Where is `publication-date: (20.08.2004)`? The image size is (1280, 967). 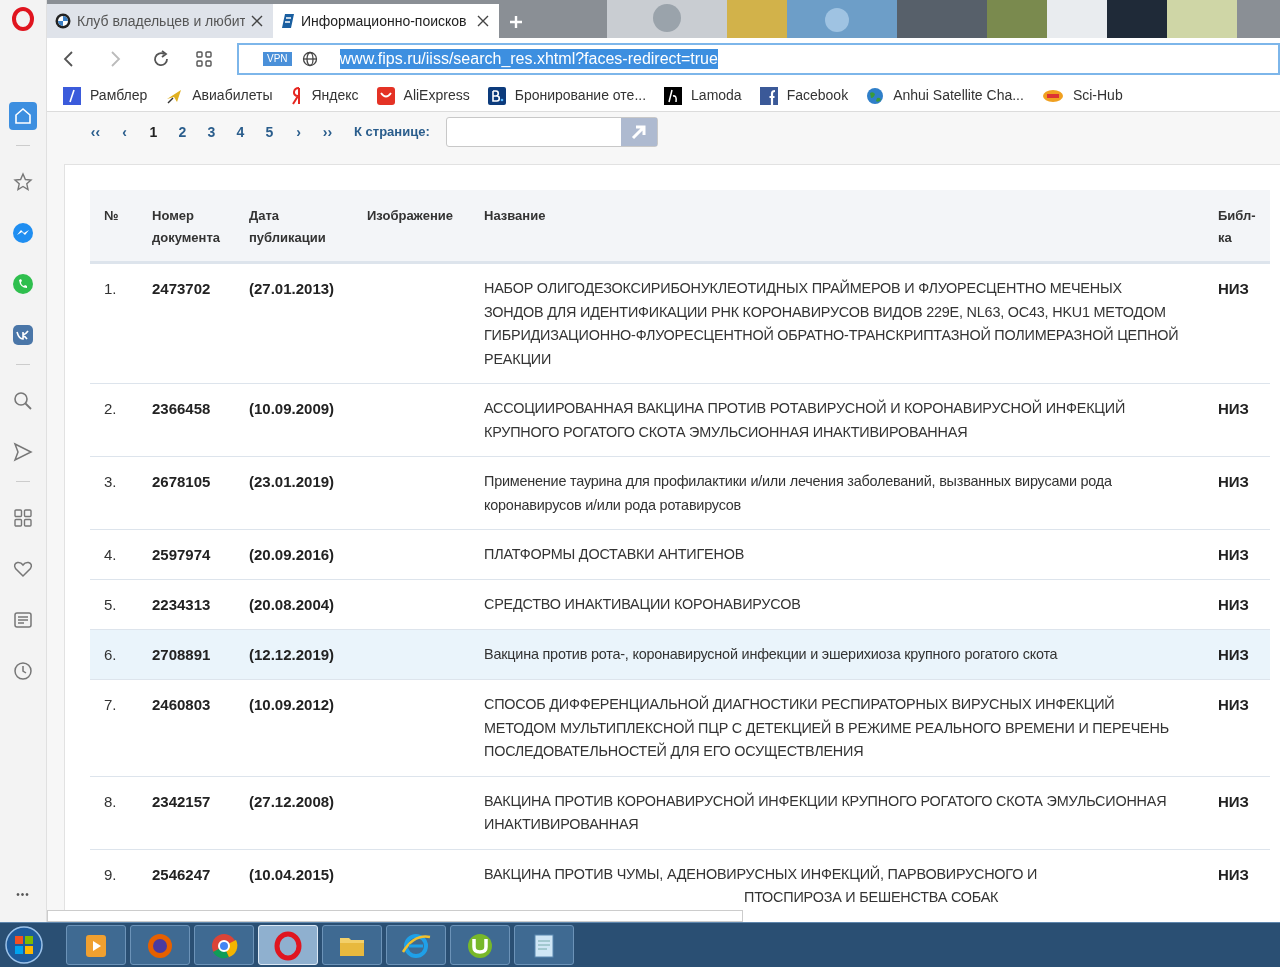 publication-date: (20.08.2004) is located at coordinates (292, 604).